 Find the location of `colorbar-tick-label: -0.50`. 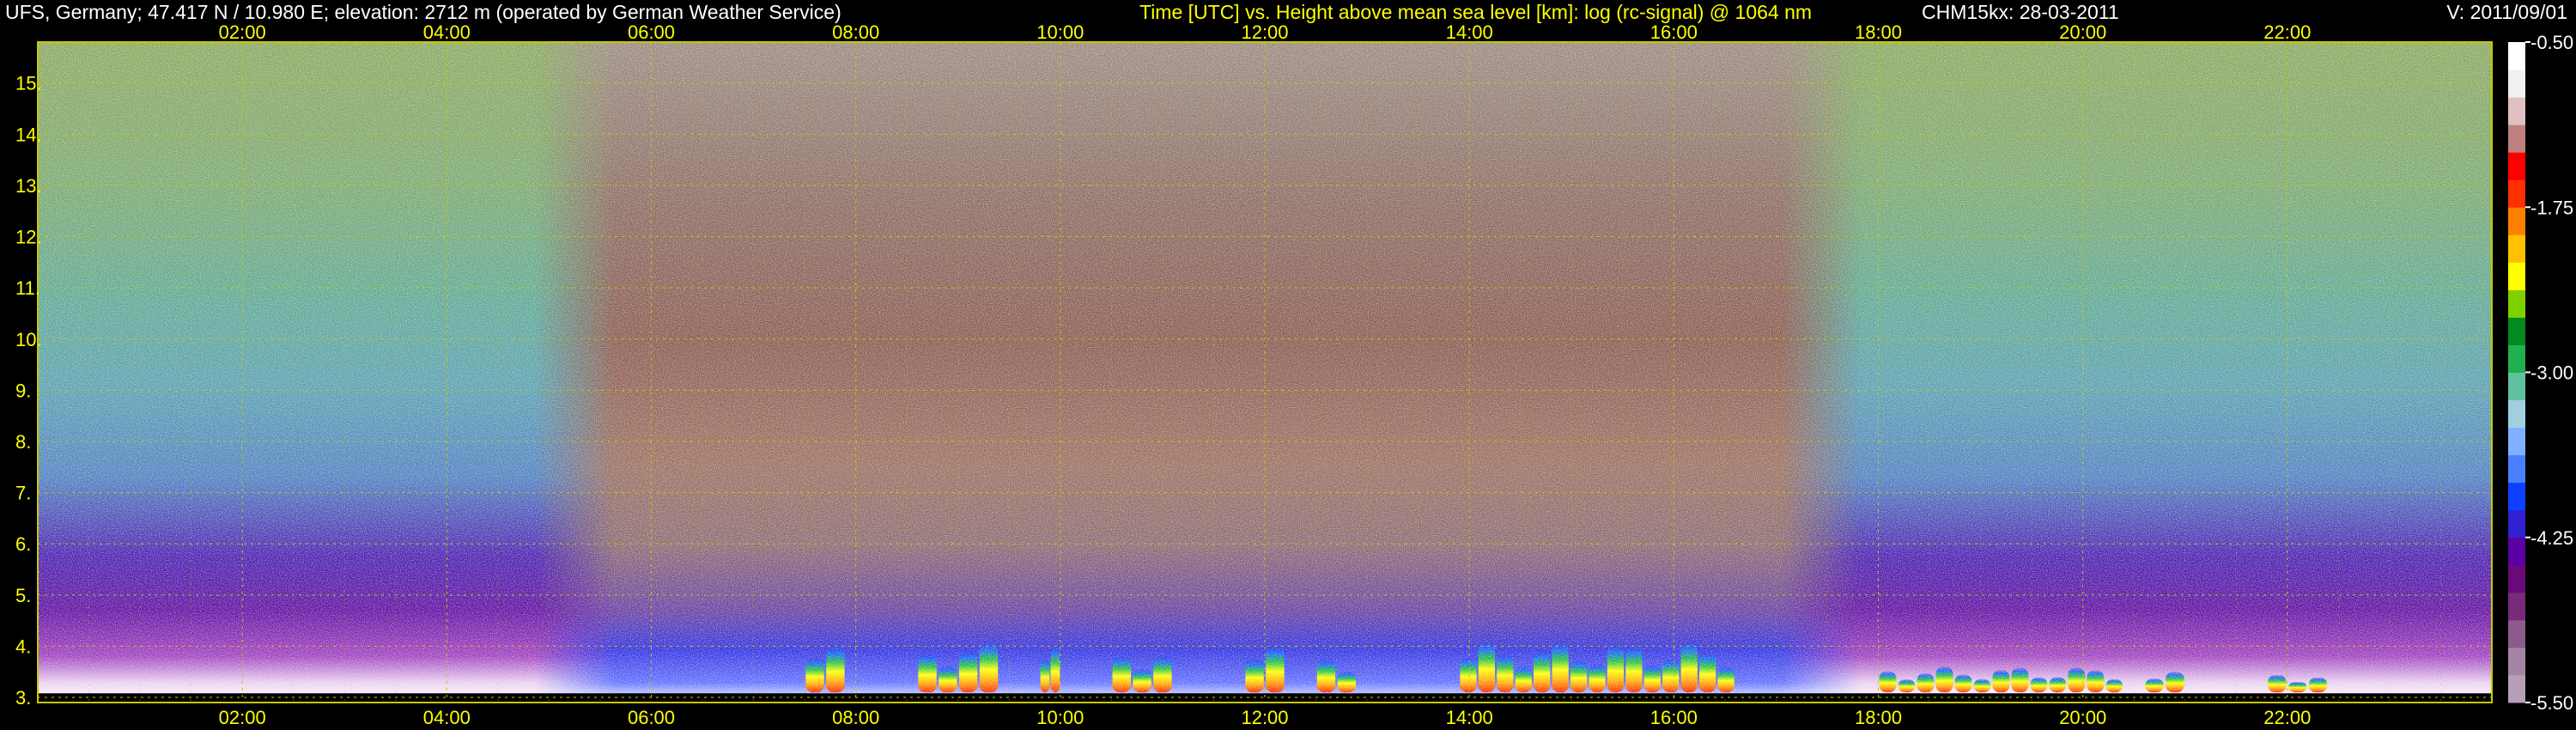

colorbar-tick-label: -0.50 is located at coordinates (2551, 42).